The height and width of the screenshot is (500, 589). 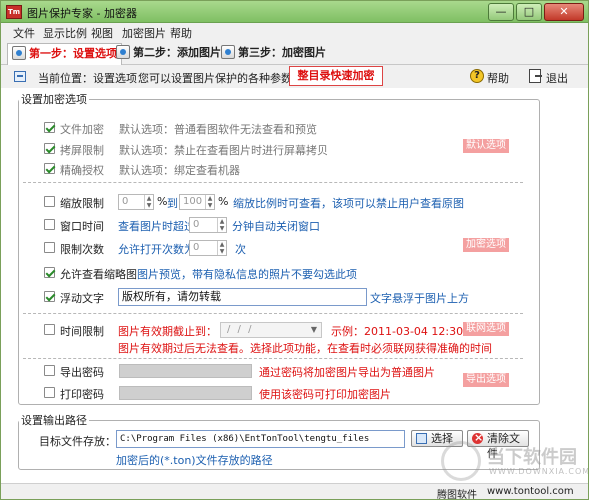 What do you see at coordinates (49, 392) in the screenshot?
I see `print-password-checkbox` at bounding box center [49, 392].